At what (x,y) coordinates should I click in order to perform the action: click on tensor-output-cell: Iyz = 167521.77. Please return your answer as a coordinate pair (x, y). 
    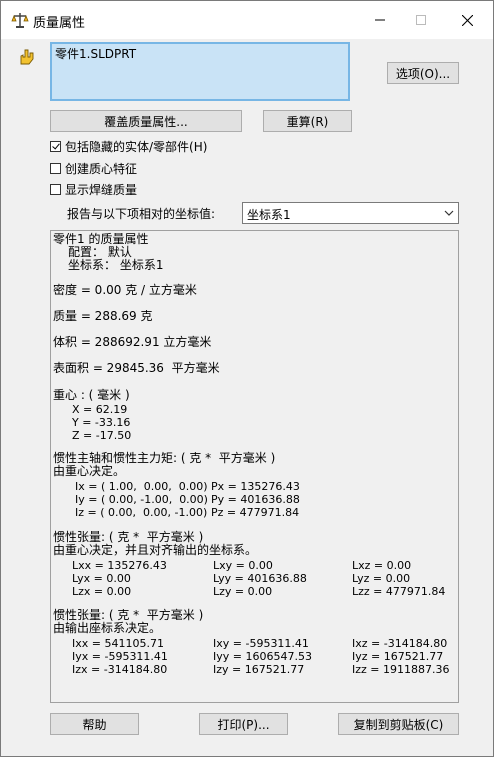
    Looking at the image, I should click on (398, 656).